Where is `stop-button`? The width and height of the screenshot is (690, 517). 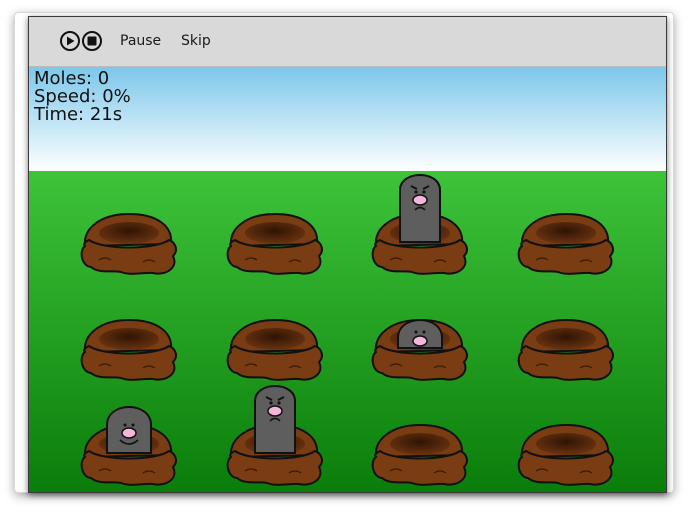
stop-button is located at coordinates (92, 41).